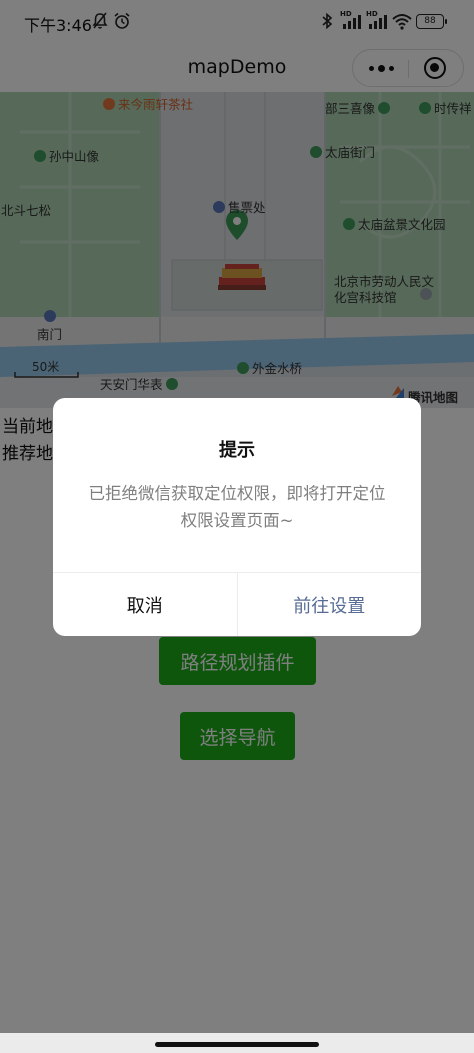 This screenshot has width=474, height=1053. I want to click on cancel-button: 取消, so click(145, 604).